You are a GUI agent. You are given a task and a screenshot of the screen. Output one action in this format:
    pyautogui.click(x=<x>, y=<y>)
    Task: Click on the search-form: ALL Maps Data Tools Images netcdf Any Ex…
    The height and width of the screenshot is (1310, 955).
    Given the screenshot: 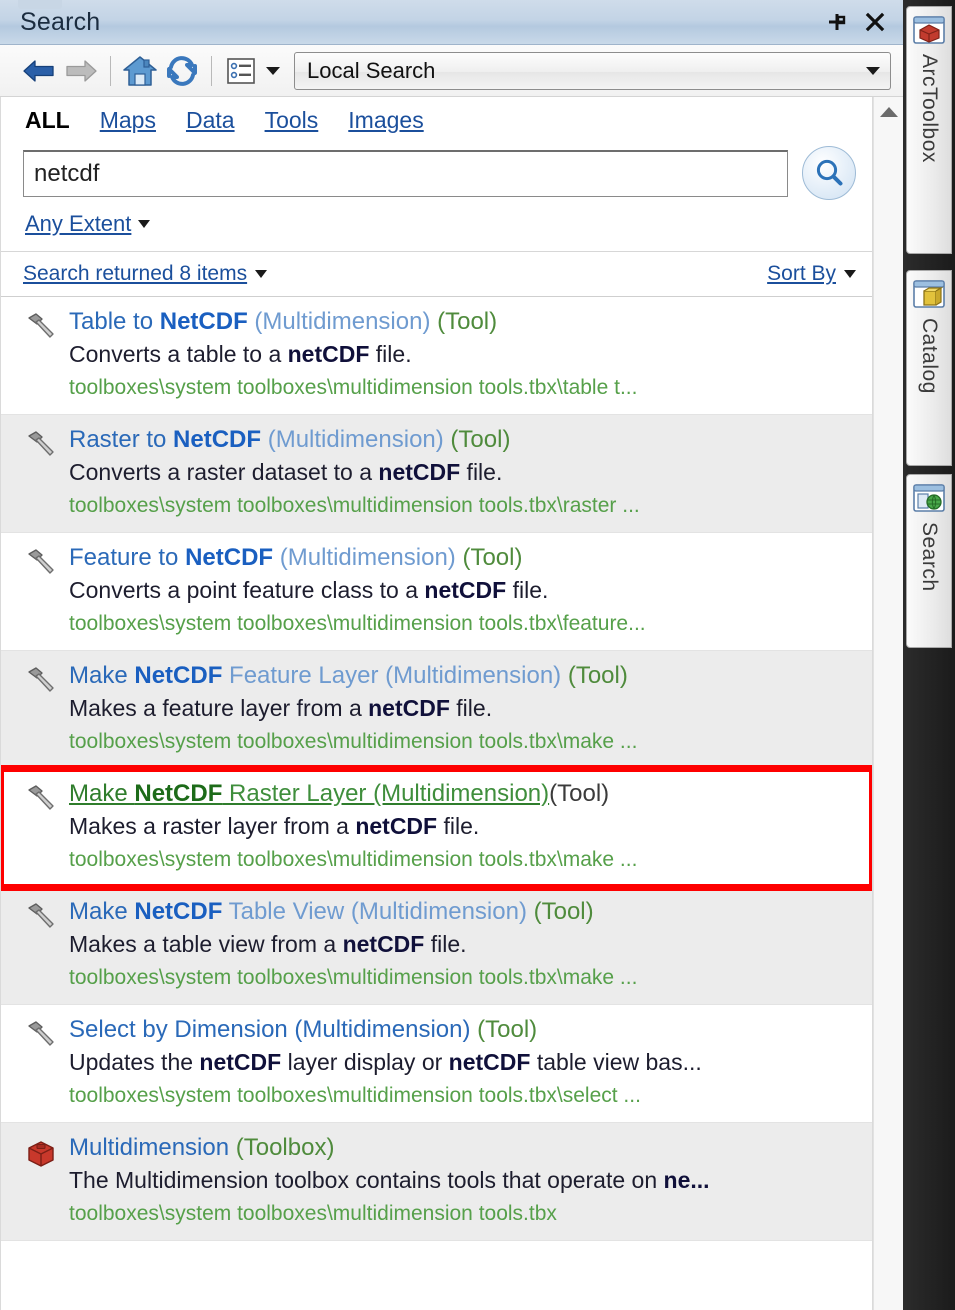 What is the action you would take?
    pyautogui.click(x=436, y=174)
    